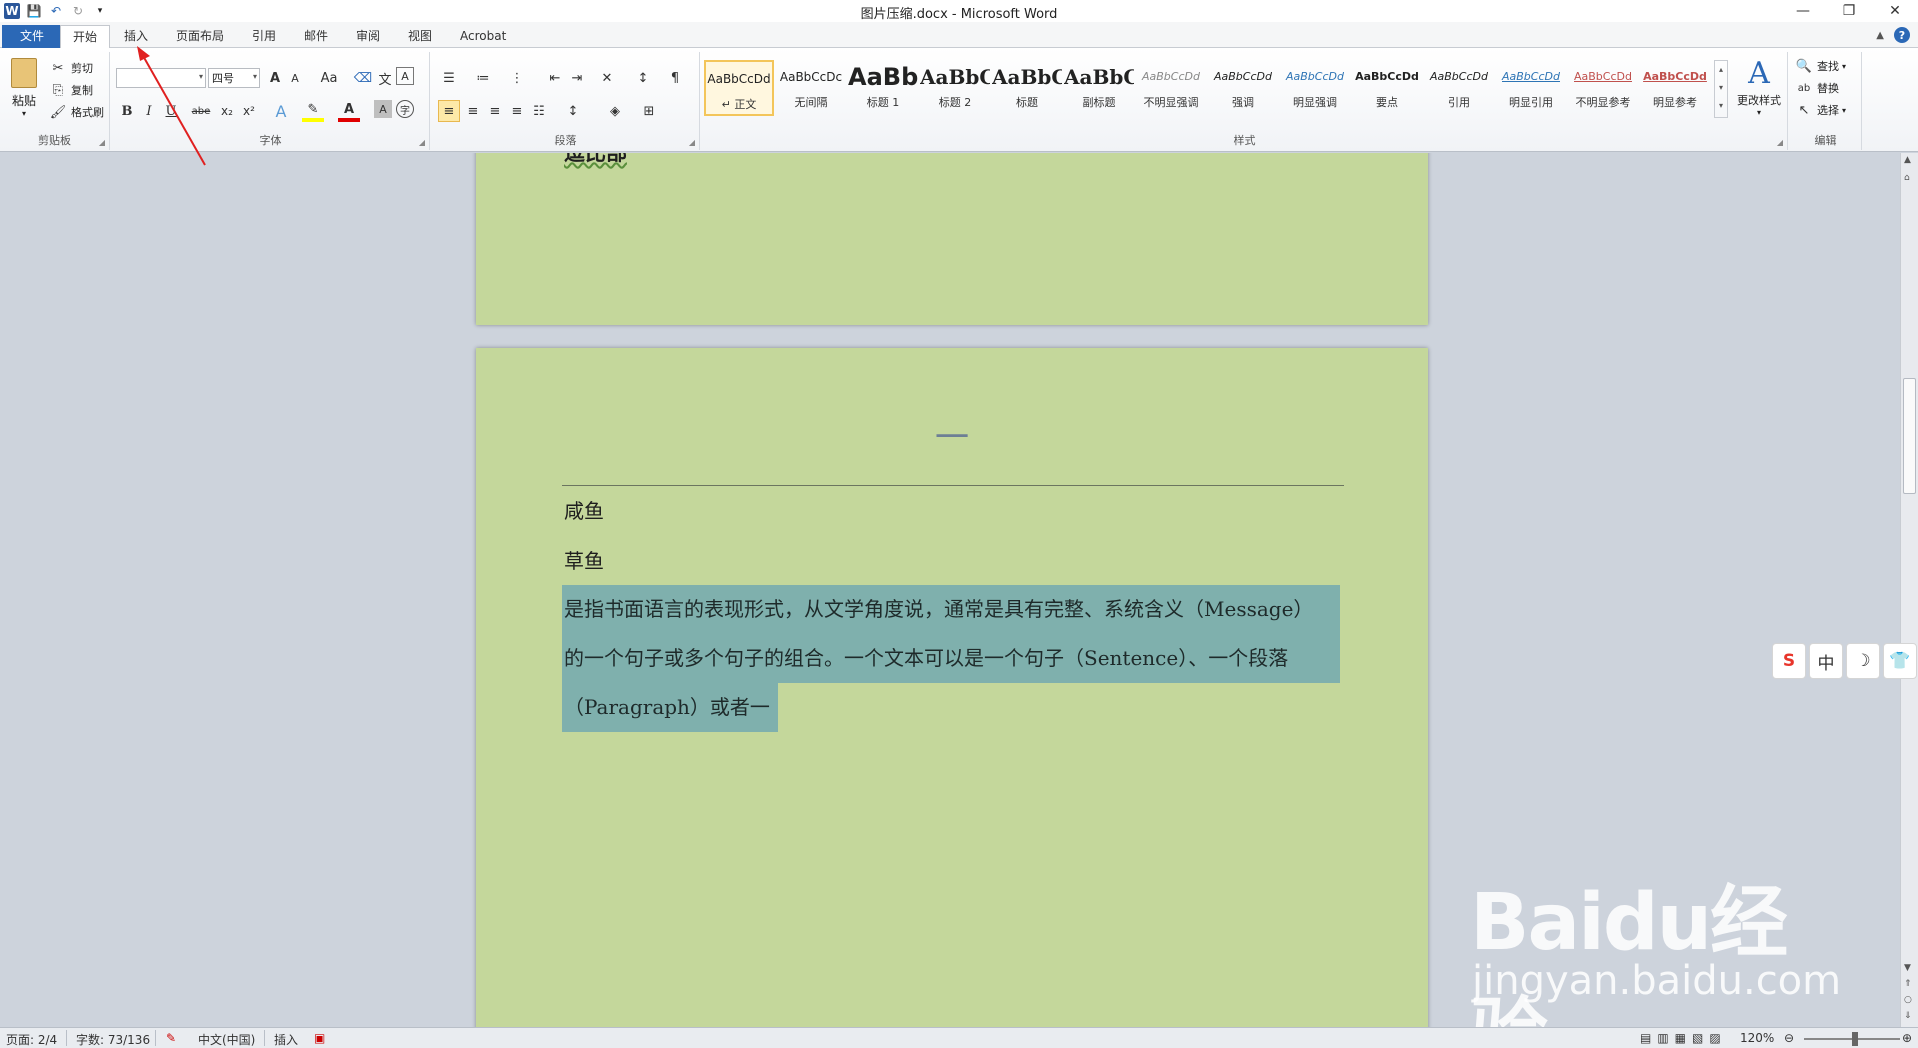  What do you see at coordinates (1908, 984) in the screenshot?
I see `prev-page-icon: ⇑` at bounding box center [1908, 984].